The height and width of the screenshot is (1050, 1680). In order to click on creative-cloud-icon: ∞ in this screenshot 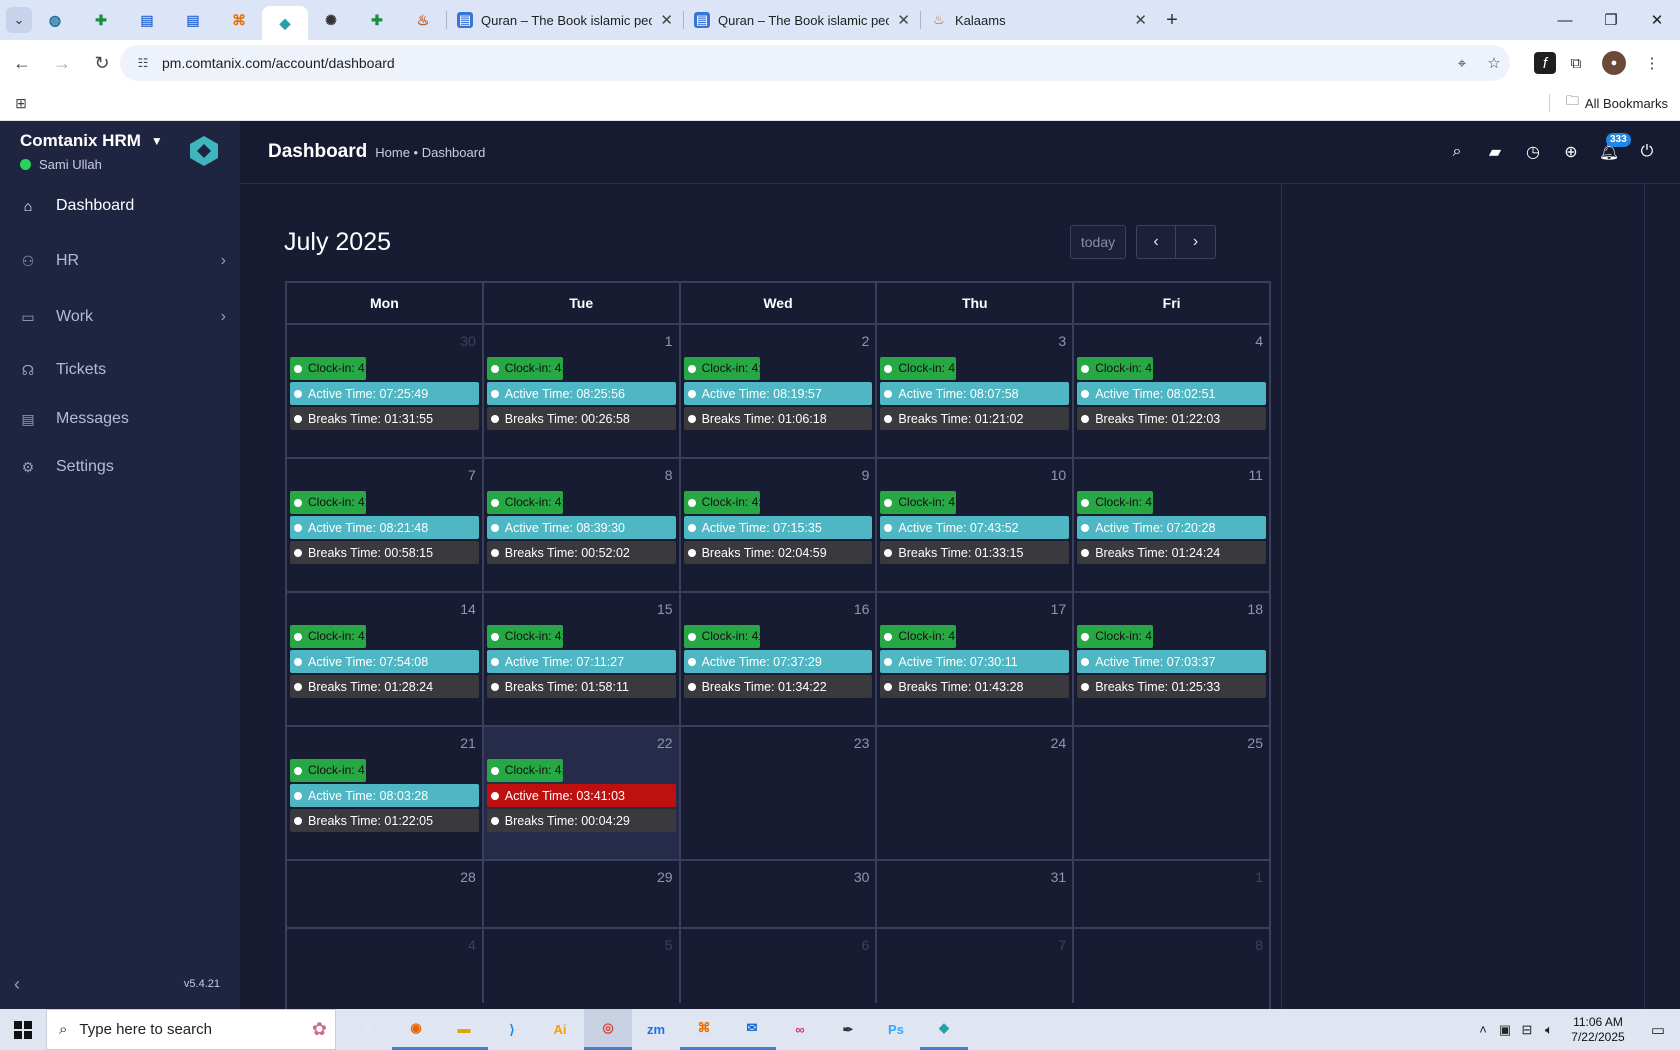, I will do `click(800, 1029)`.